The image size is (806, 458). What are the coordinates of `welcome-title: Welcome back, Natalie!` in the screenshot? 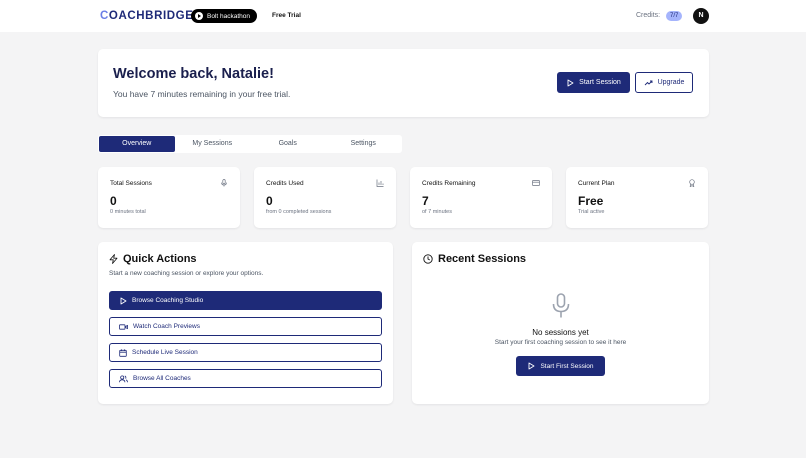 It's located at (193, 74).